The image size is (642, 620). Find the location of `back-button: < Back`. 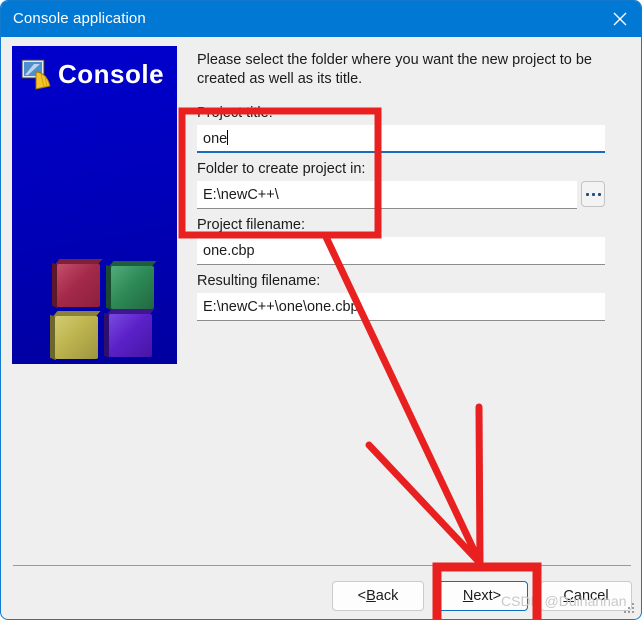

back-button: < Back is located at coordinates (378, 596).